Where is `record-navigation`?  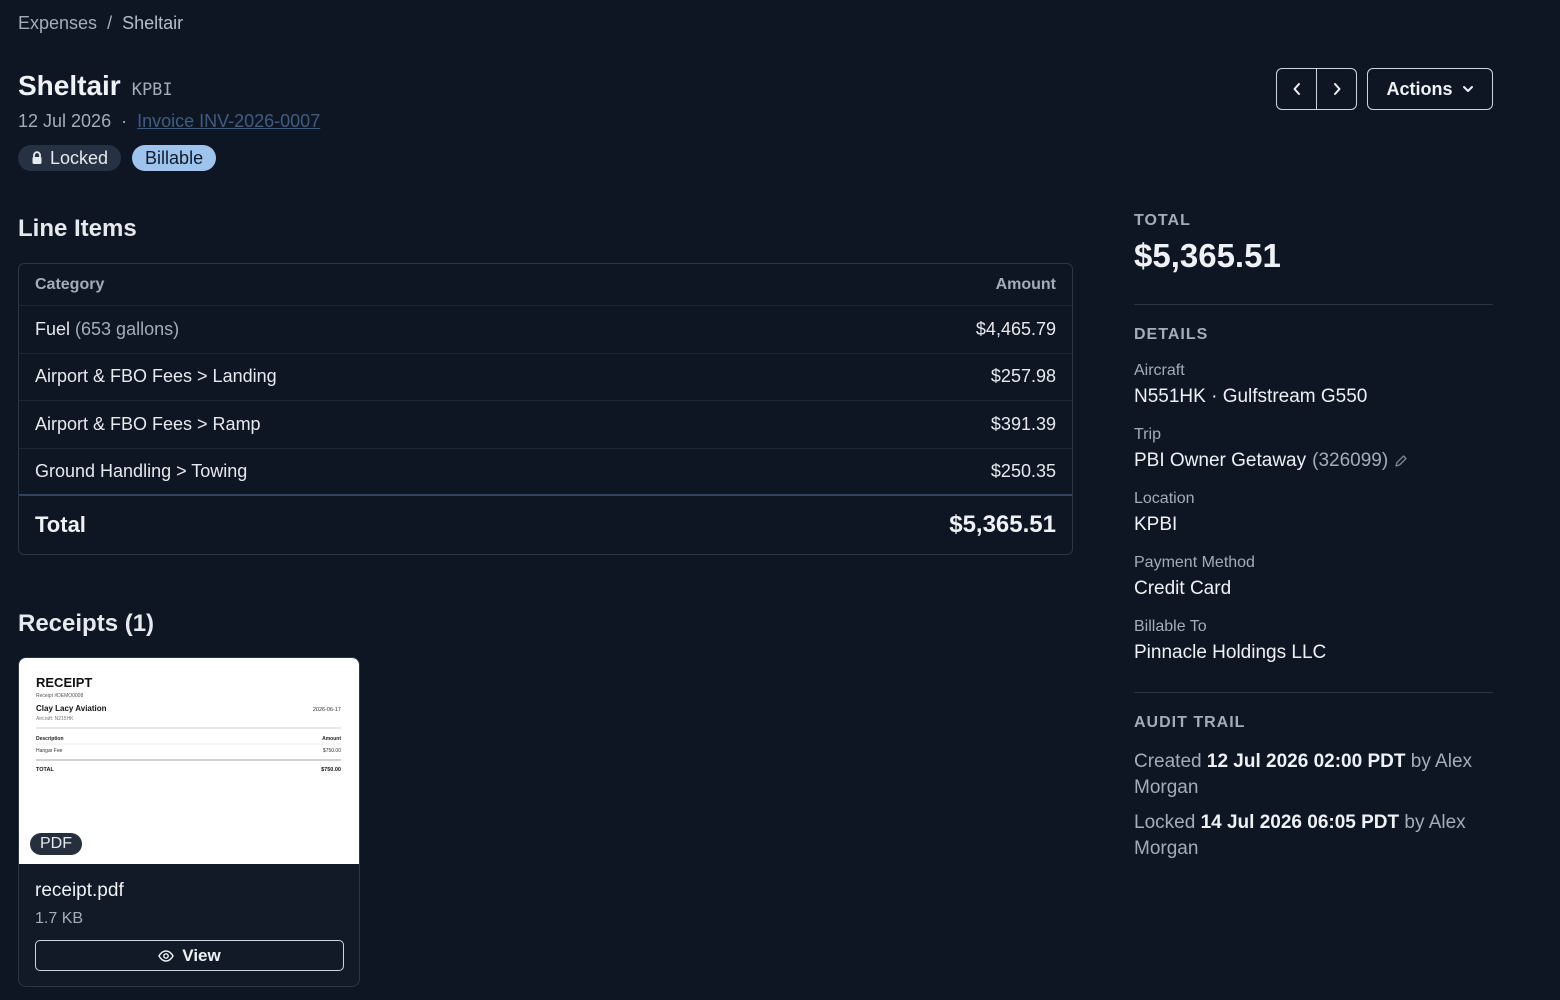 record-navigation is located at coordinates (1316, 89).